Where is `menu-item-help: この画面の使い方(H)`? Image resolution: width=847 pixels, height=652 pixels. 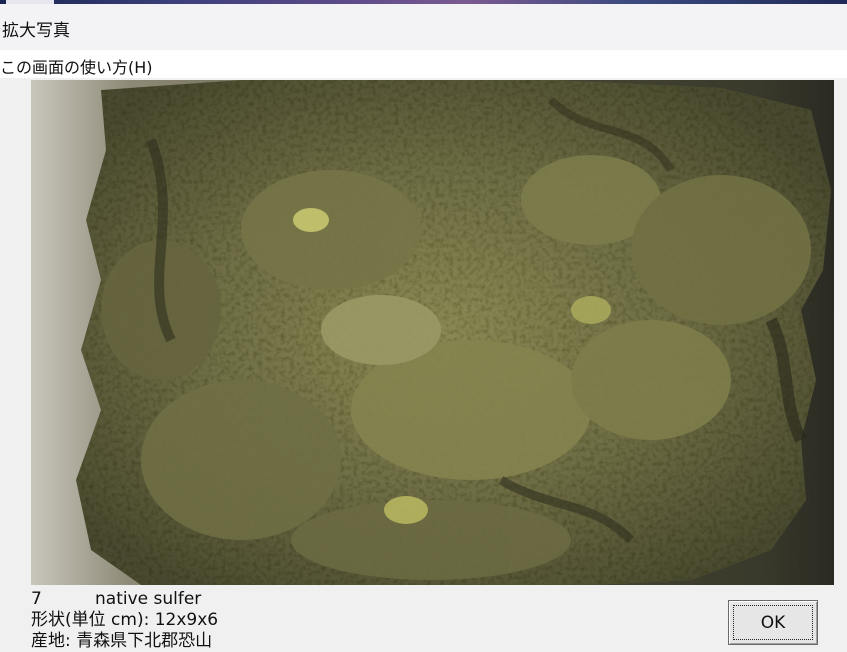
menu-item-help: この画面の使い方(H) is located at coordinates (76, 66).